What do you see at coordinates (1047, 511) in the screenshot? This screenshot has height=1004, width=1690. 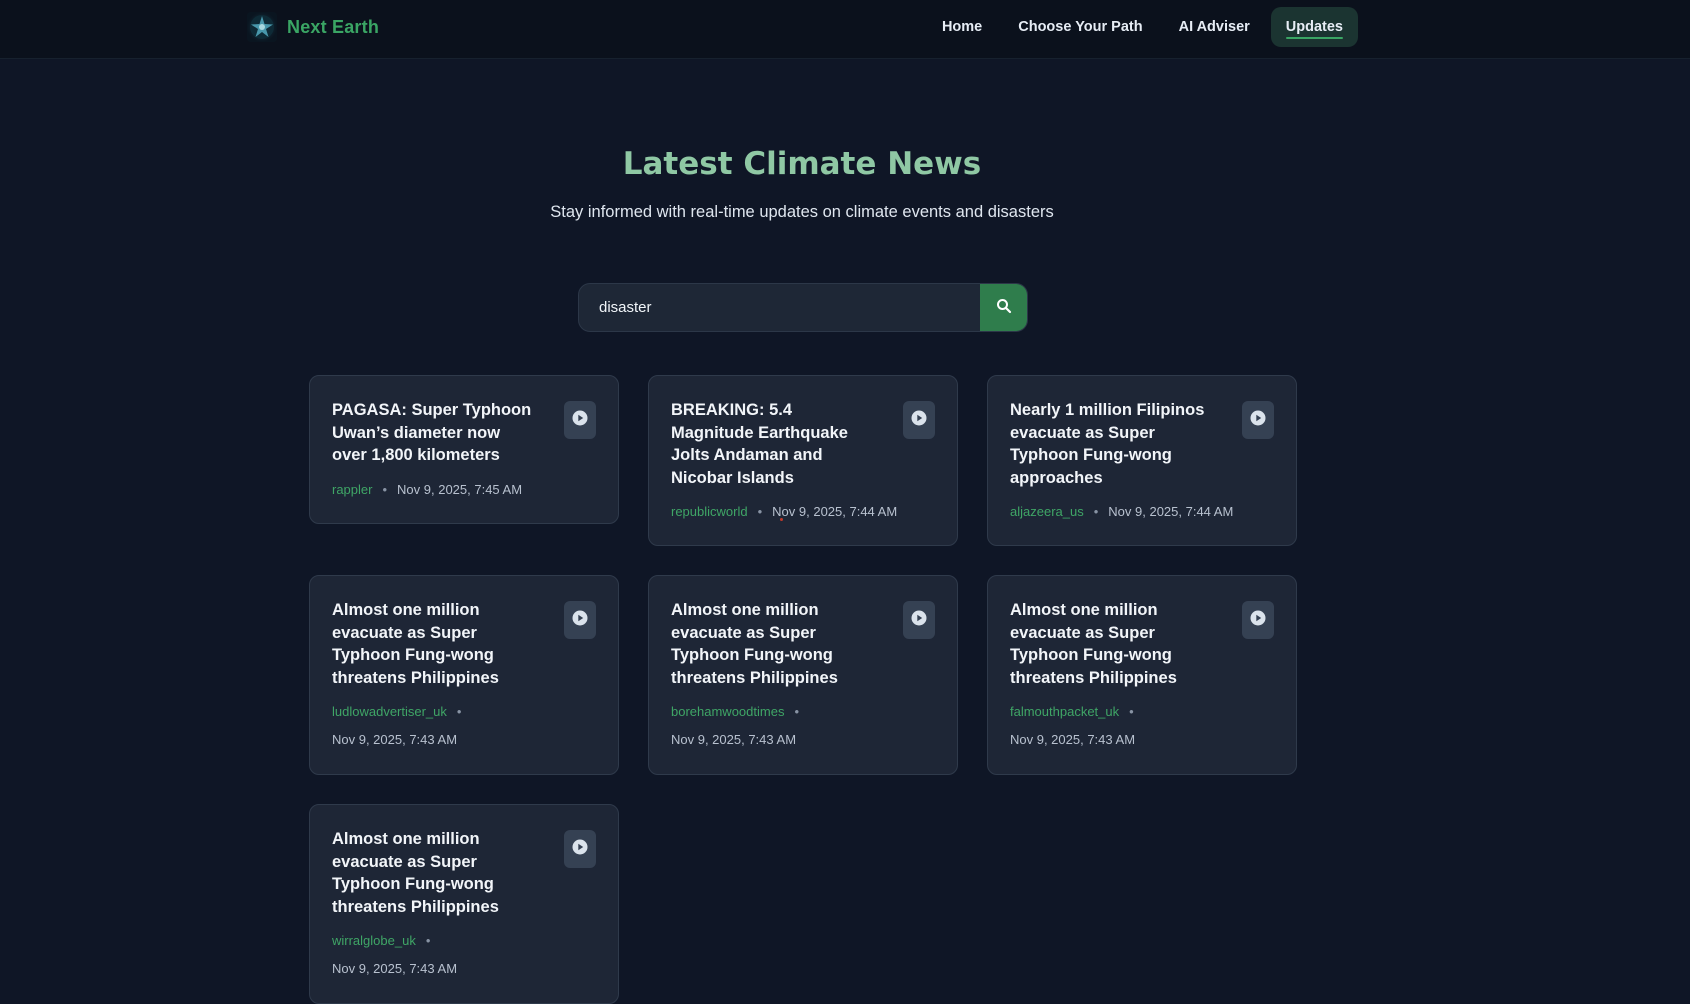 I see `news-source: aljazeera_us` at bounding box center [1047, 511].